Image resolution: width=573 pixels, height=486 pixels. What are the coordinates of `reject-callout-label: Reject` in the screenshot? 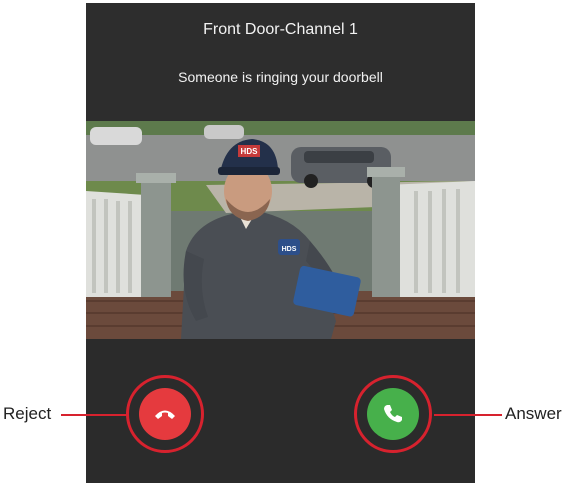 It's located at (27, 413).